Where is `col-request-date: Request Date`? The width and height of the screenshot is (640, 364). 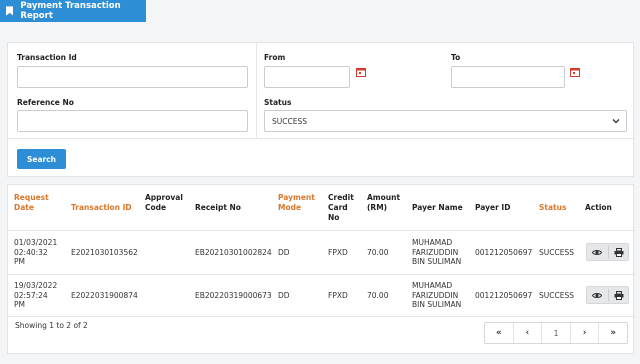
col-request-date: Request Date is located at coordinates (31, 203).